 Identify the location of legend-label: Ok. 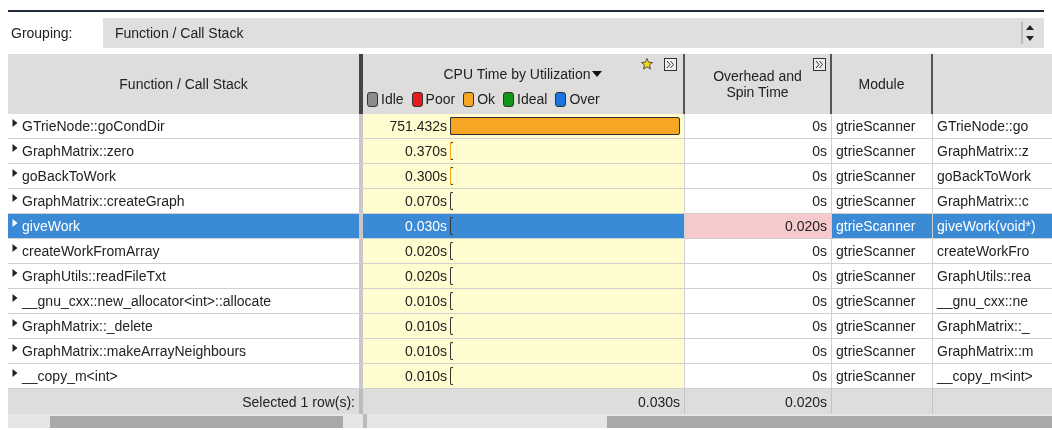
(486, 99).